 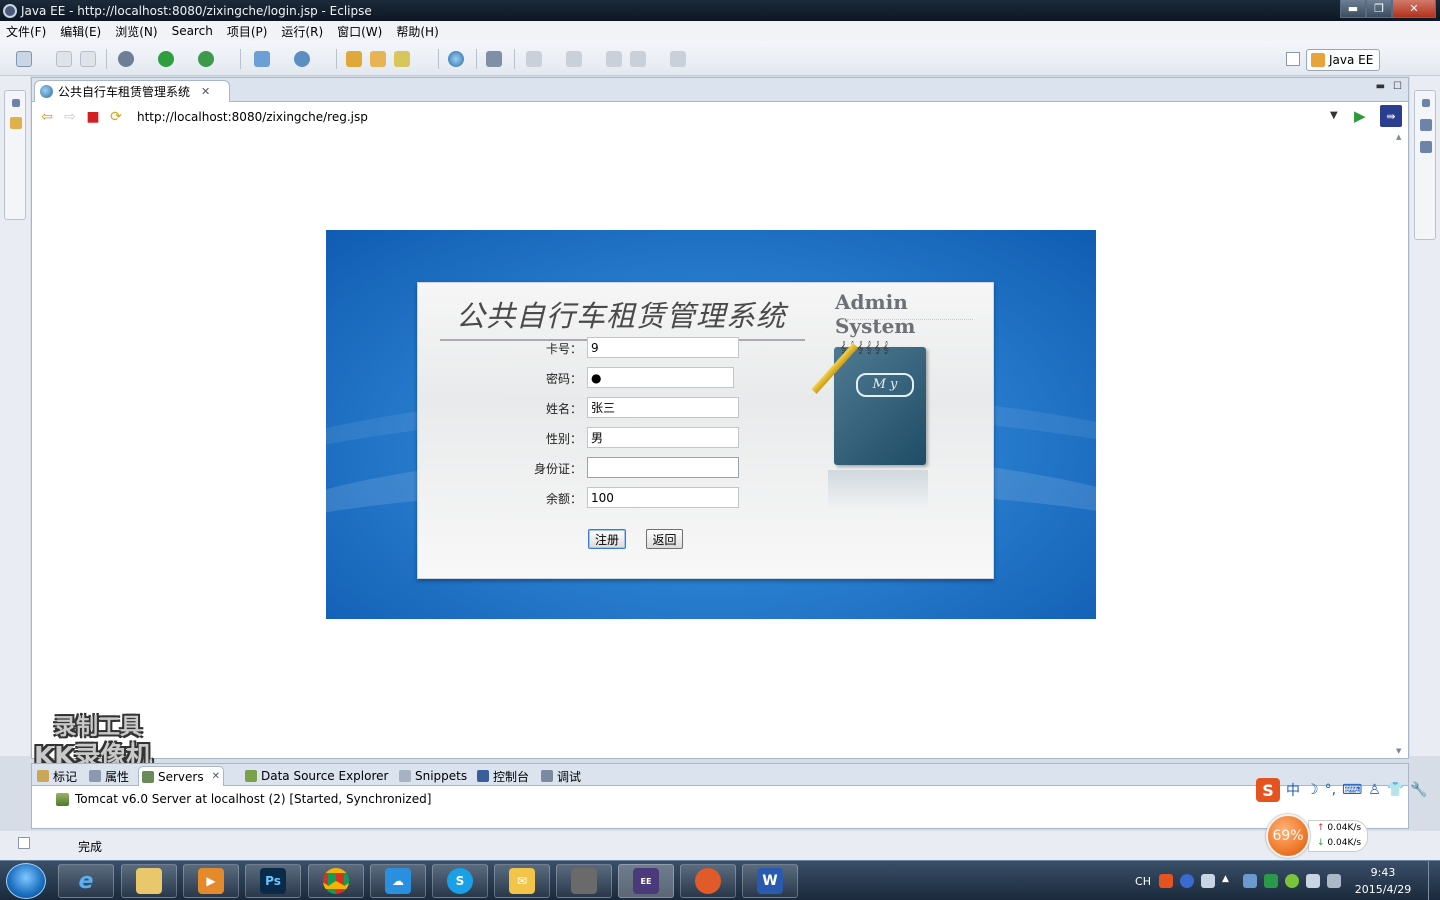 What do you see at coordinates (1400, 444) in the screenshot?
I see `vertical-scrollbar: ▲ ▼` at bounding box center [1400, 444].